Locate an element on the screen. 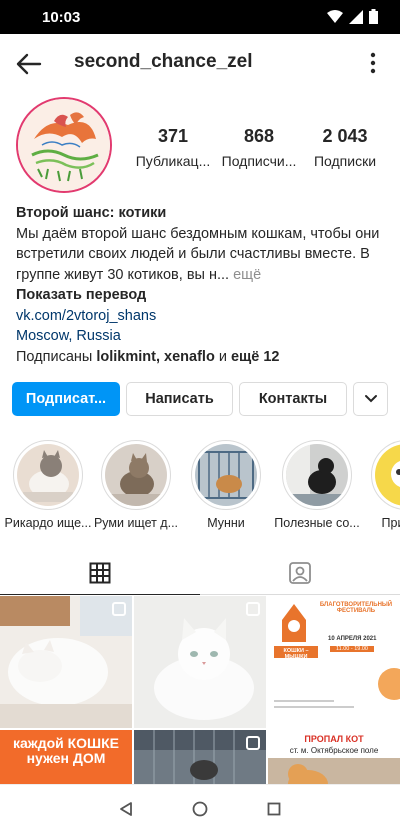  highlight-item: Мунни is located at coordinates (226, 485).